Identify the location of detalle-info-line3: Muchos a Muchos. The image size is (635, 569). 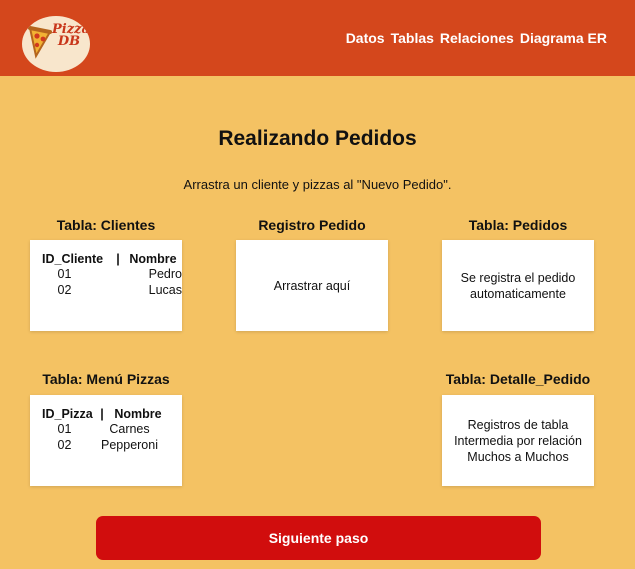
(518, 456).